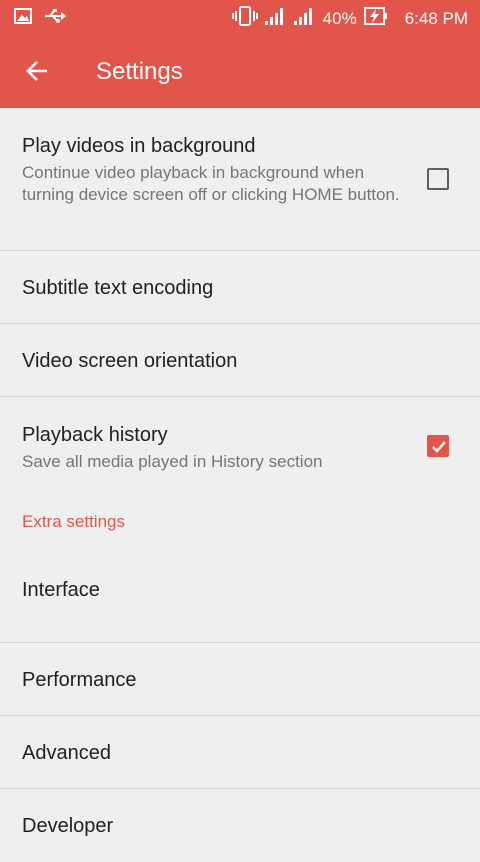  Describe the element at coordinates (436, 18) in the screenshot. I see `status-time: 6:48 PM` at that location.